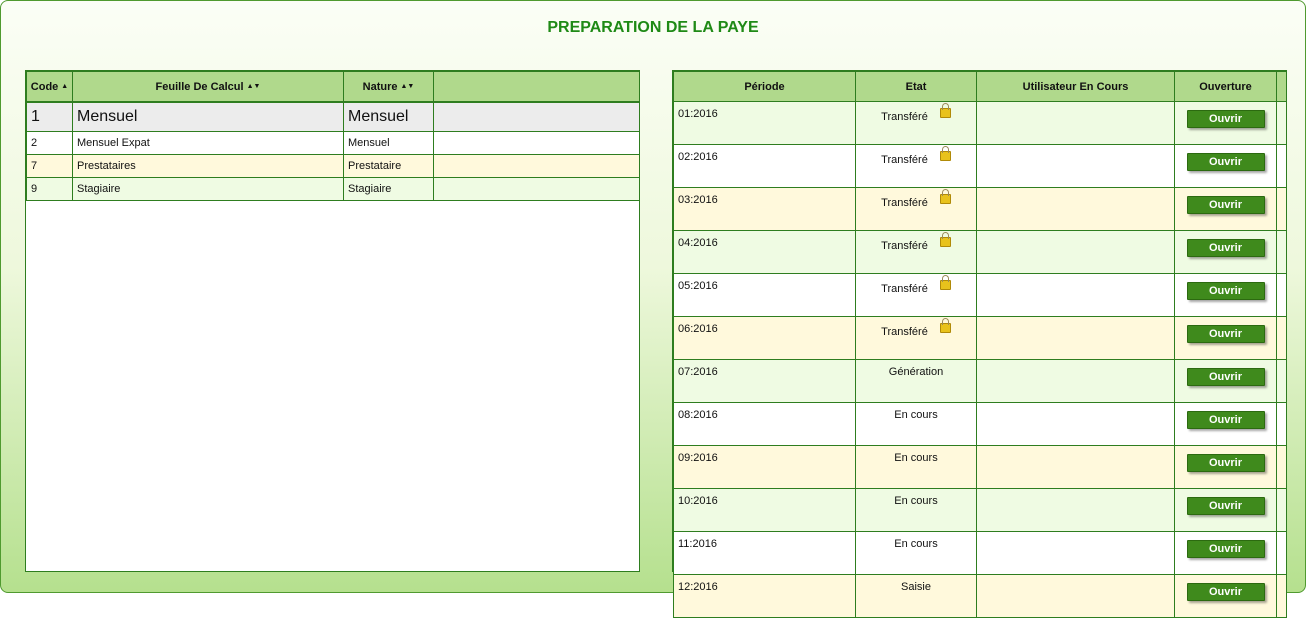  Describe the element at coordinates (49, 116) in the screenshot. I see `cell-code: 1` at that location.